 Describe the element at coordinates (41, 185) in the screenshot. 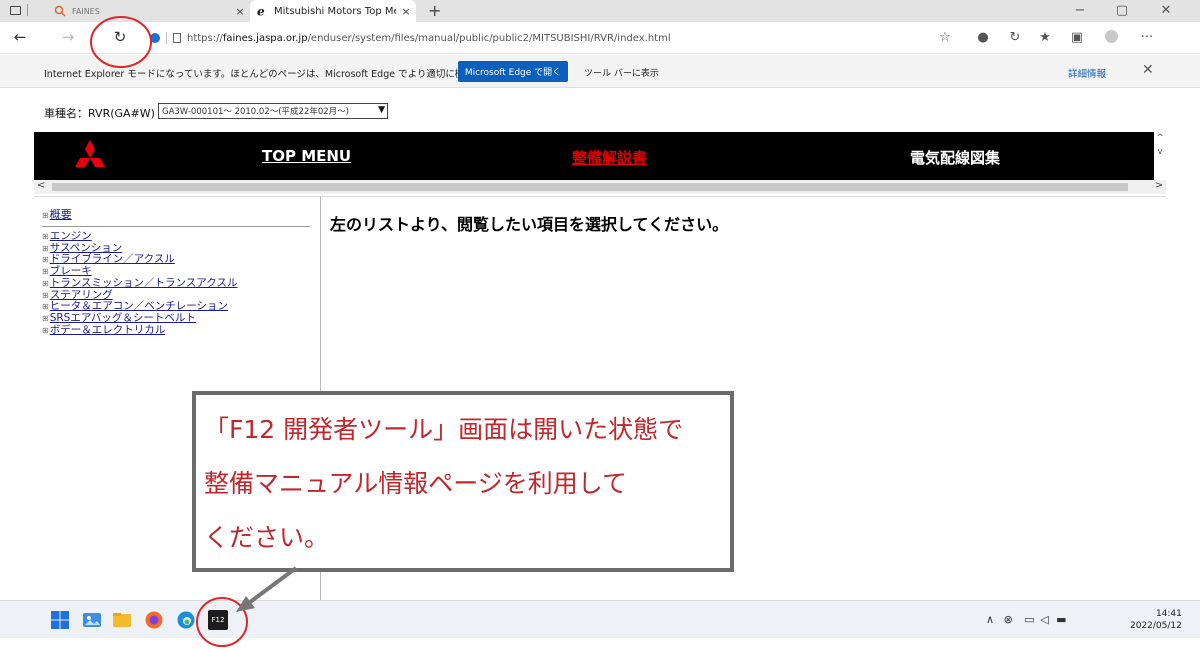

I see `scroll-left-icon: <` at that location.